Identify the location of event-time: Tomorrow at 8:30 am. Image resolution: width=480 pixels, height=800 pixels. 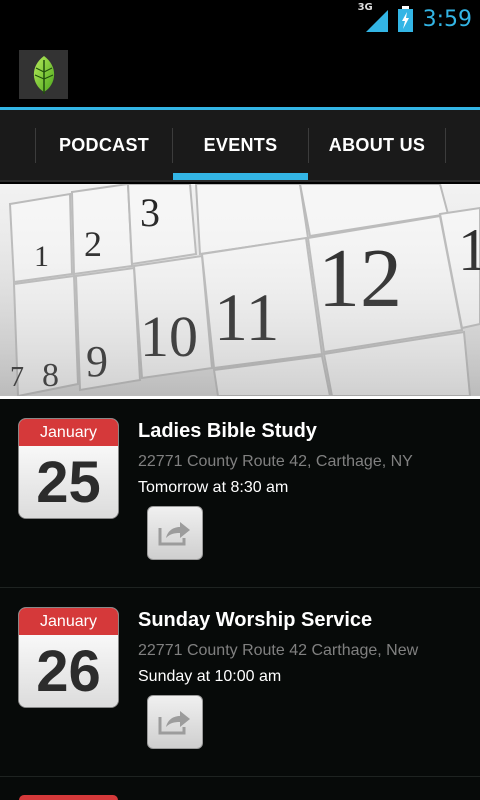
(213, 487).